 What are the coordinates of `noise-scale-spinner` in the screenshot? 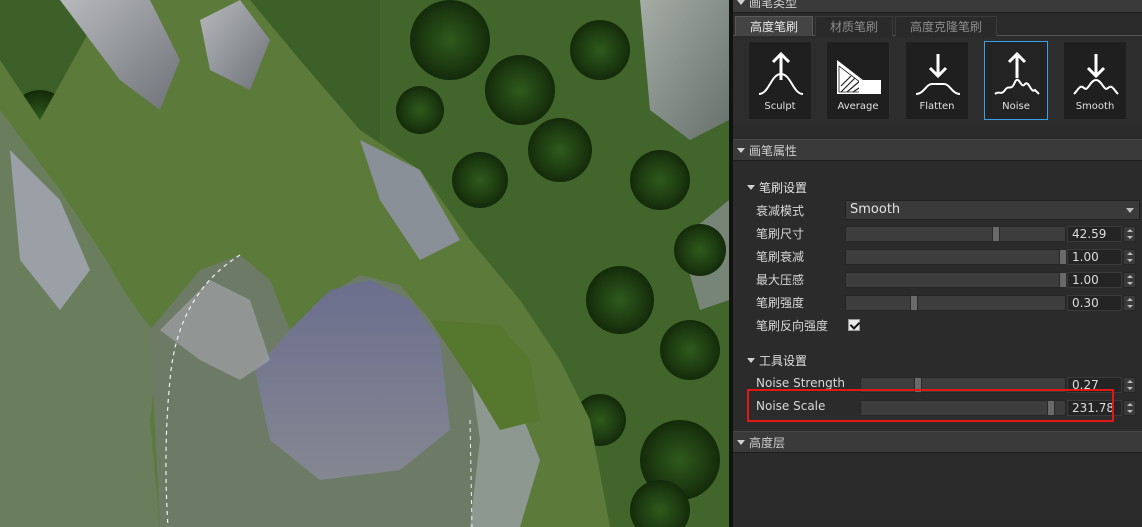 It's located at (1129, 408).